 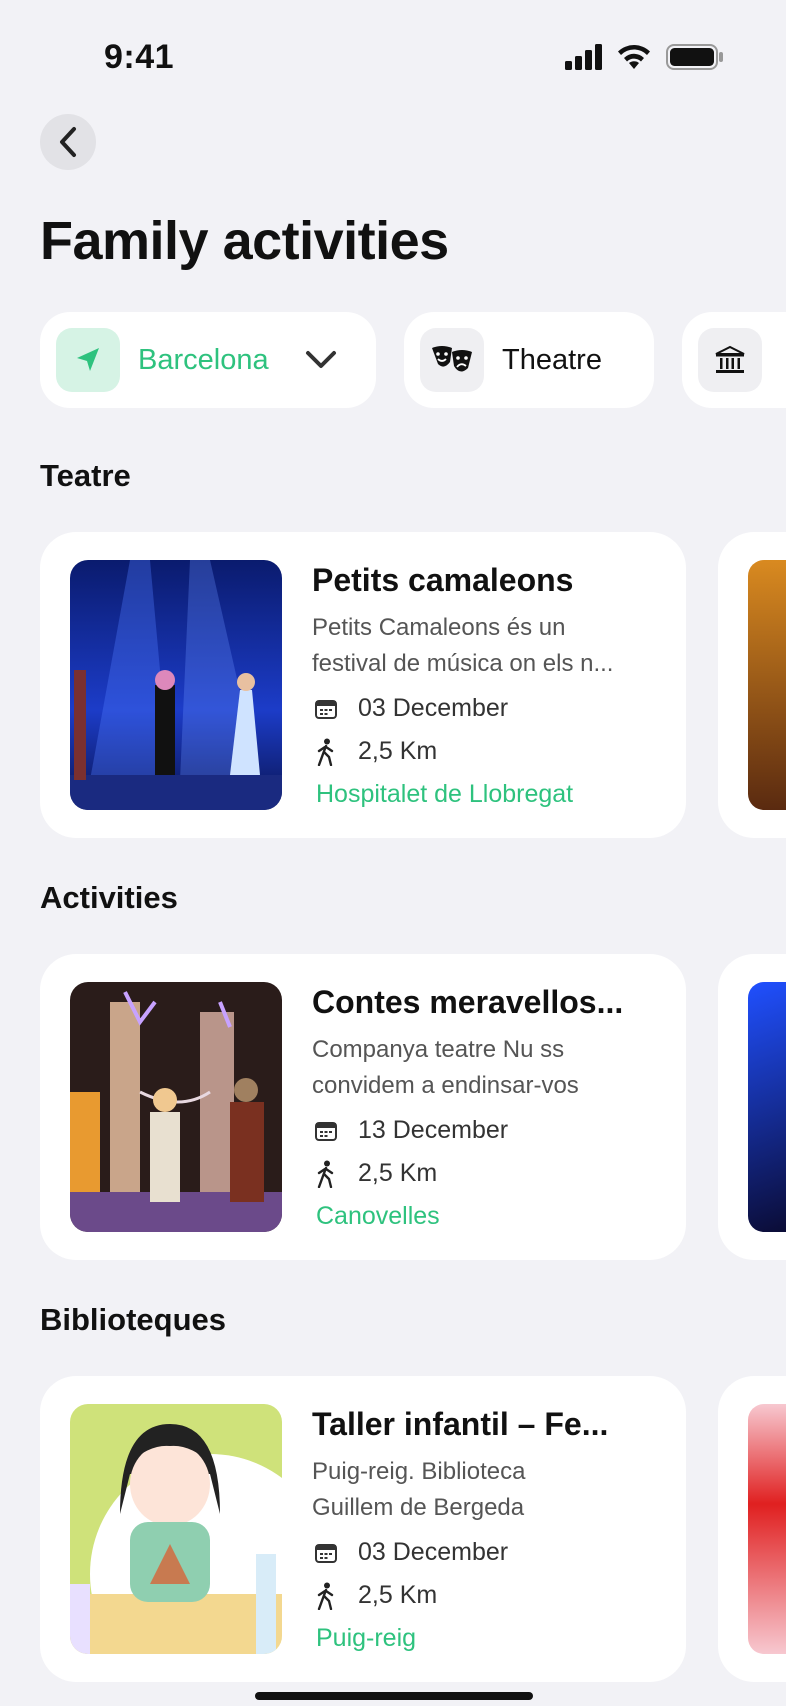 I want to click on category-filter-museum, so click(x=734, y=360).